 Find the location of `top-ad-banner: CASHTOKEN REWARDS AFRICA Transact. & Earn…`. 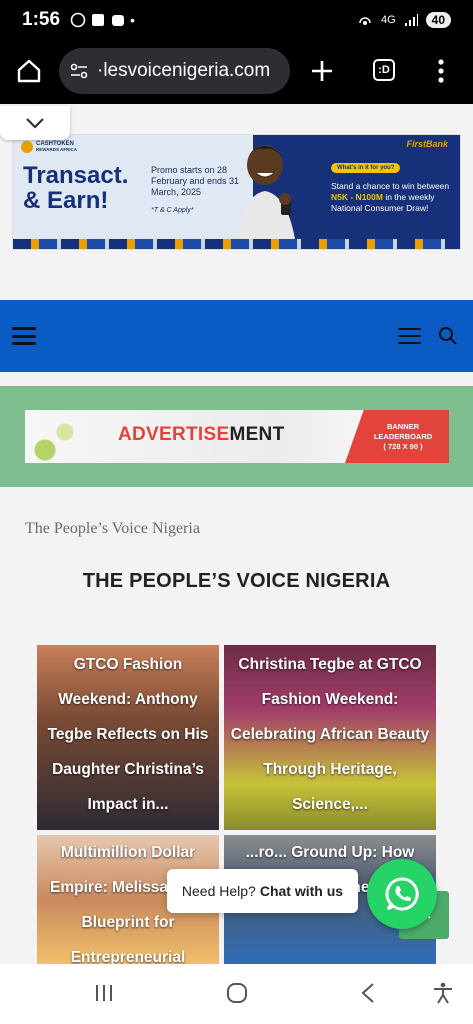

top-ad-banner: CASHTOKEN REWARDS AFRICA Transact. & Earn… is located at coordinates (236, 192).